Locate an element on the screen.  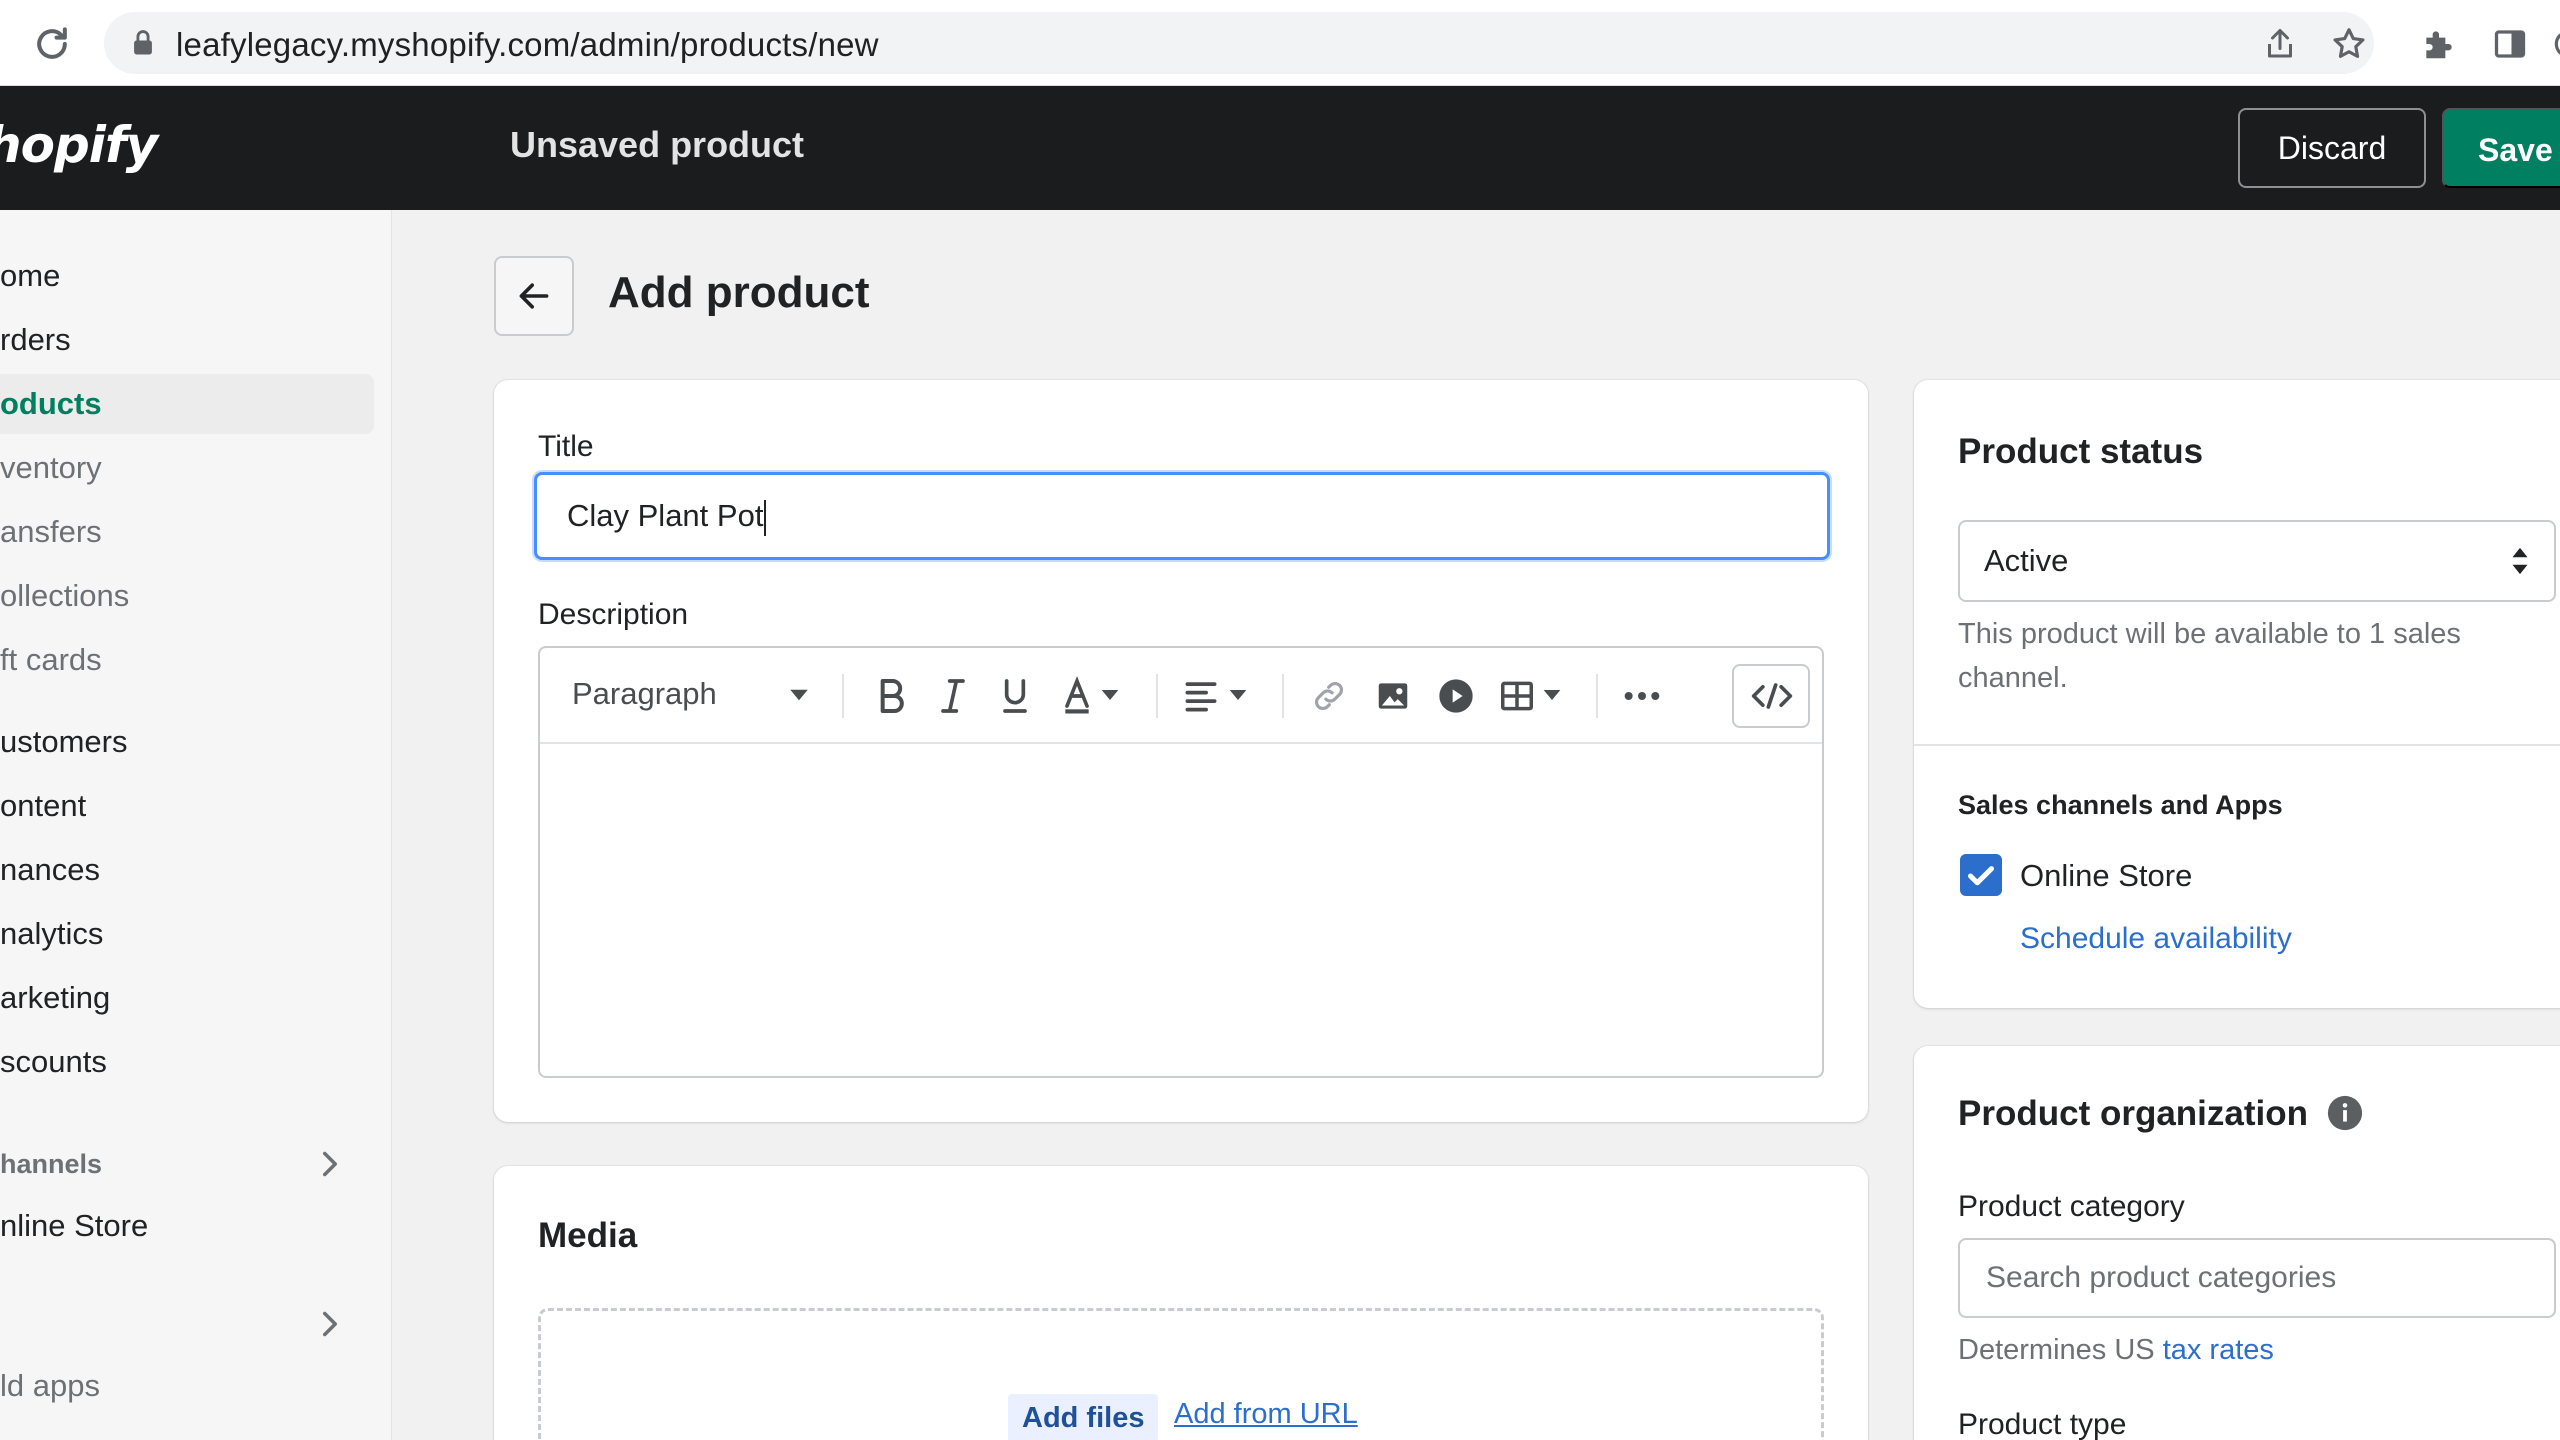
shopify-logo: hopify is located at coordinates (79, 145).